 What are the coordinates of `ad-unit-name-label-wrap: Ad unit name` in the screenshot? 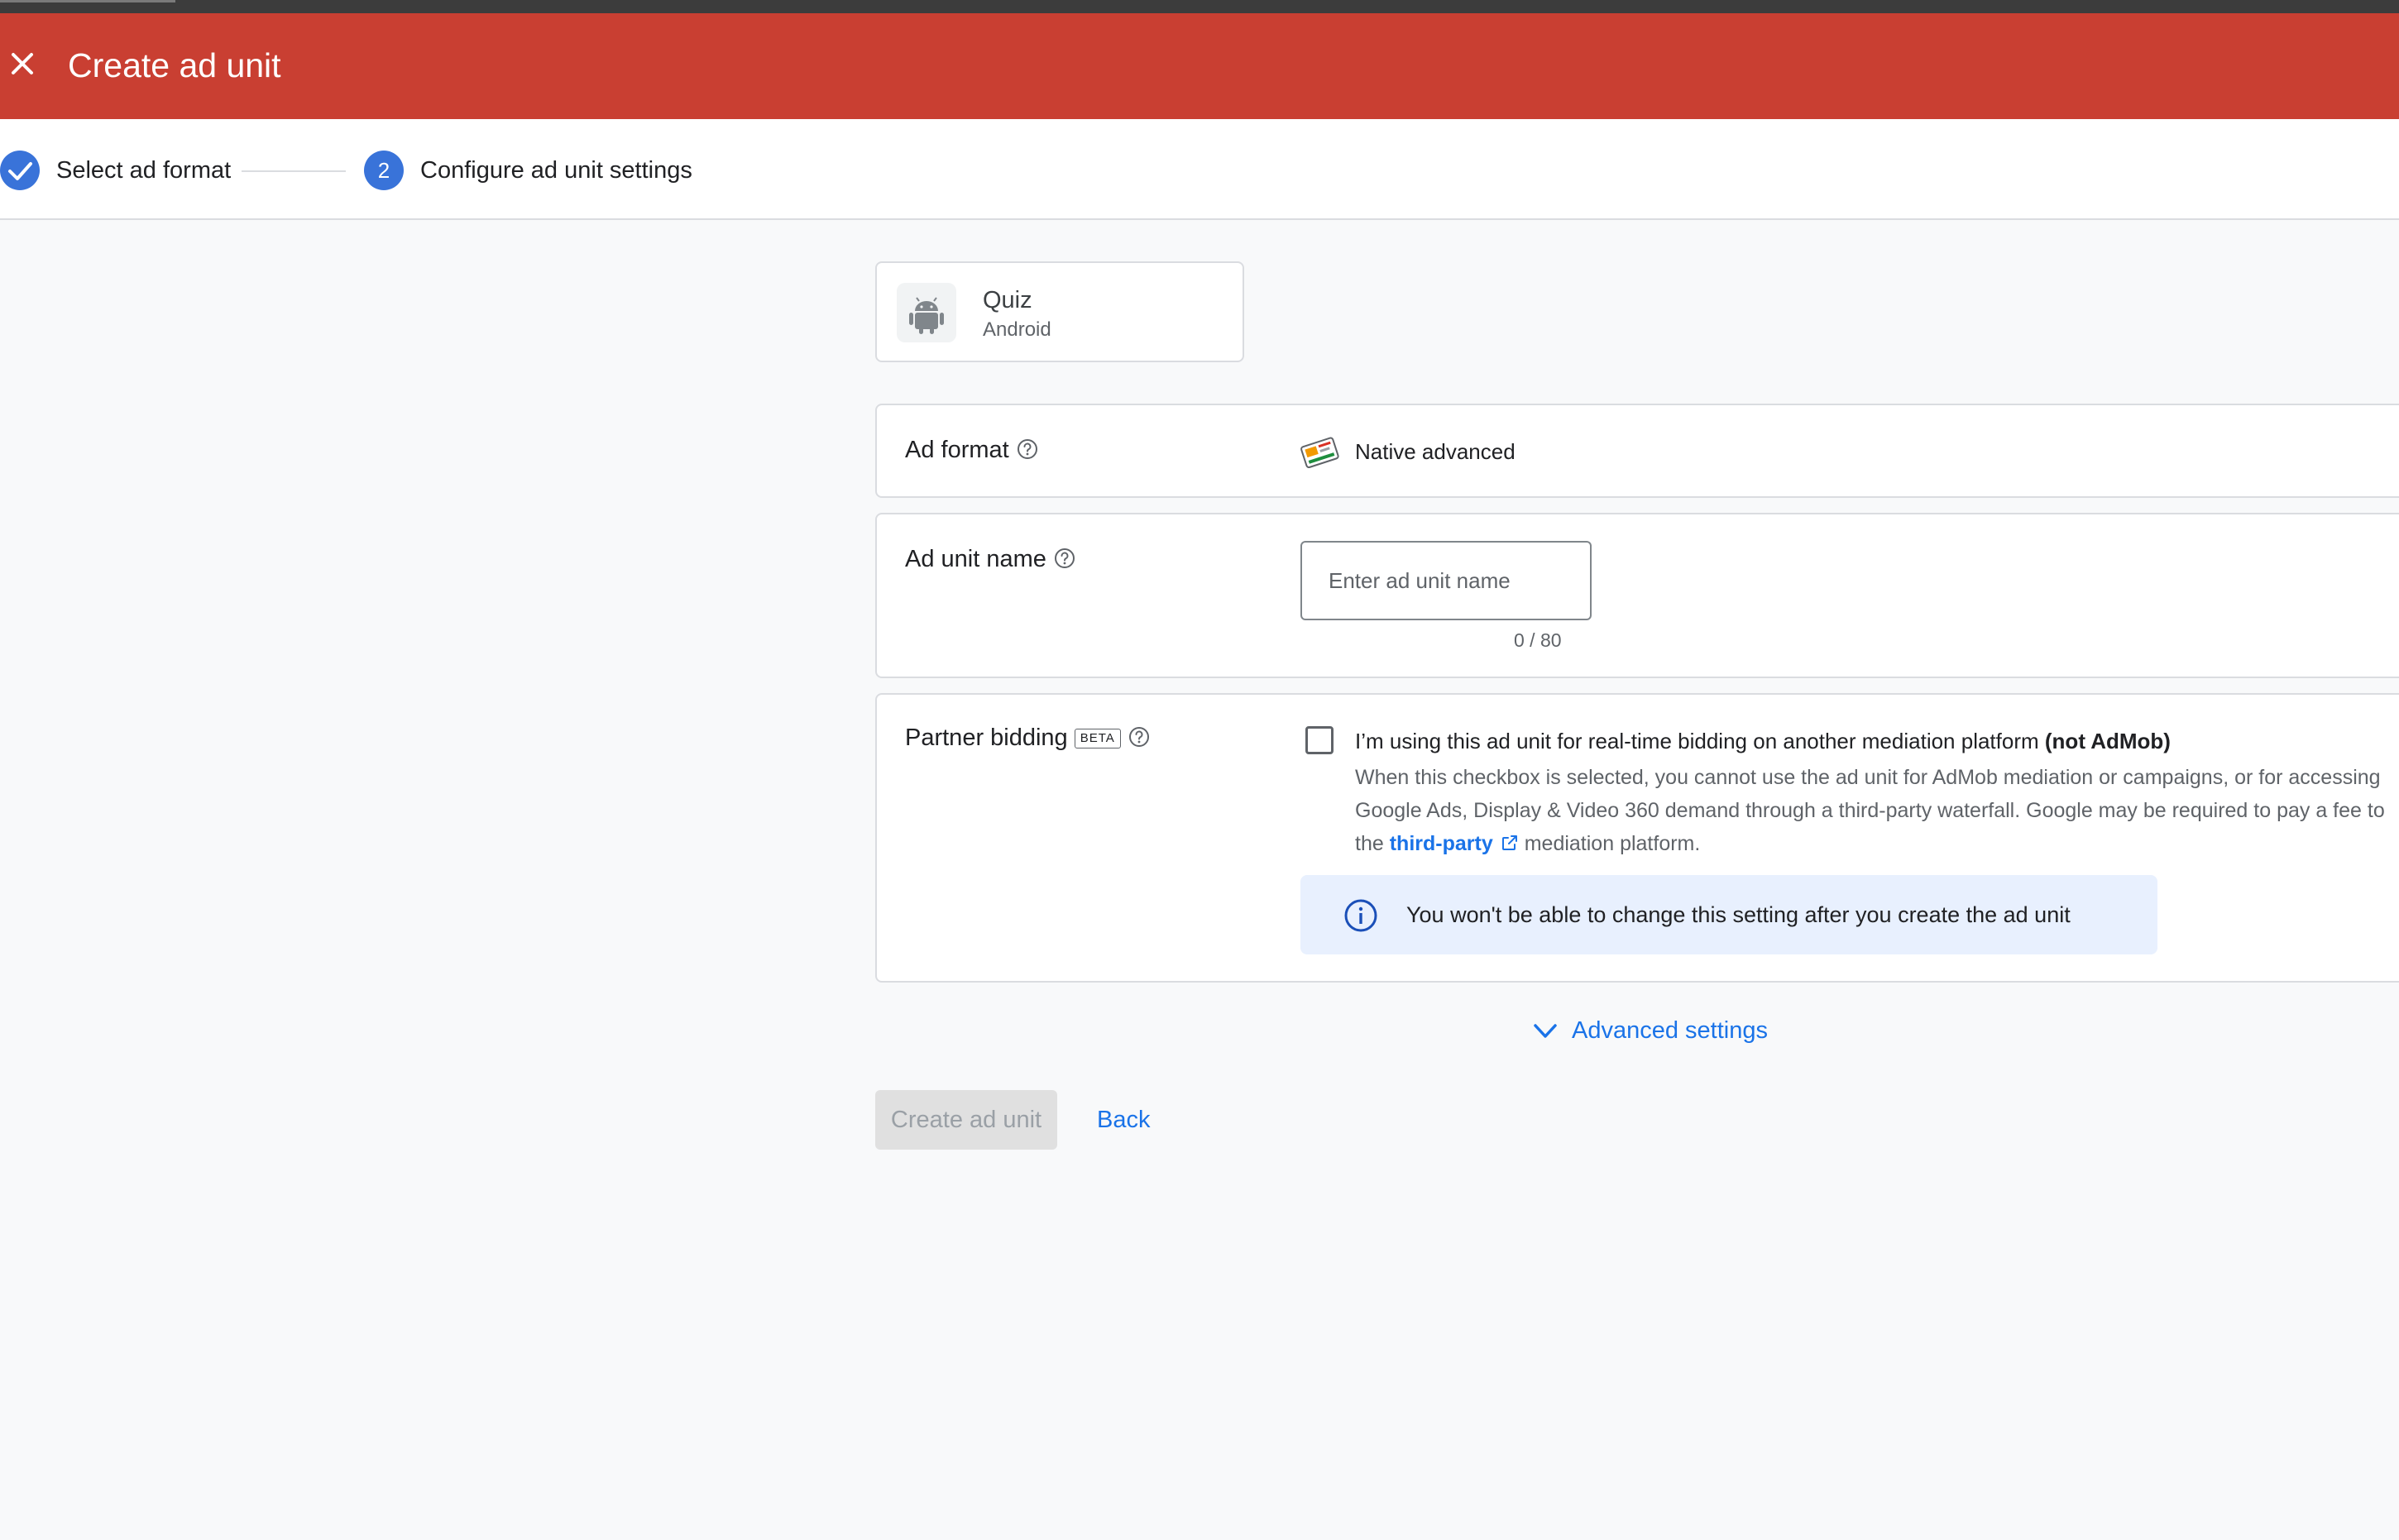 It's located at (990, 559).